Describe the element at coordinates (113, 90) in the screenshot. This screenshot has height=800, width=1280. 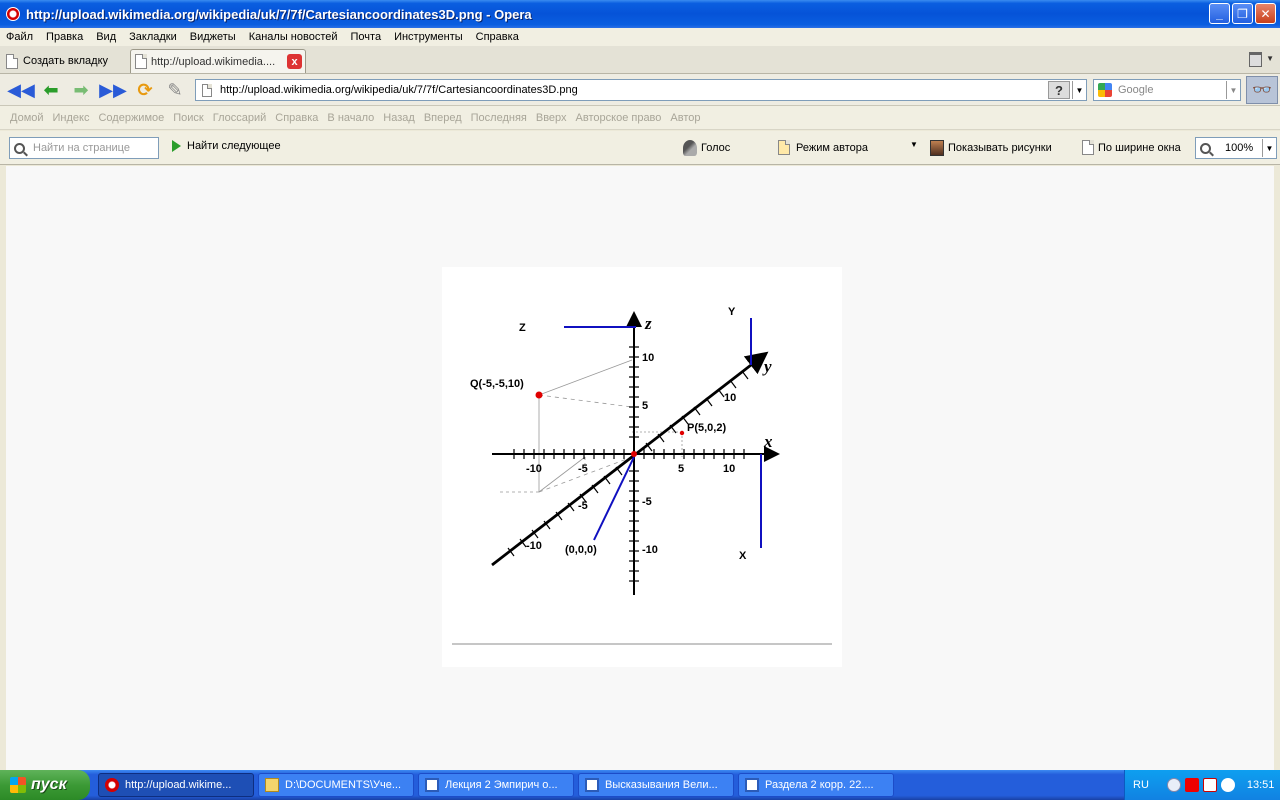
I see `fast-forward-icon: ▶▶` at that location.